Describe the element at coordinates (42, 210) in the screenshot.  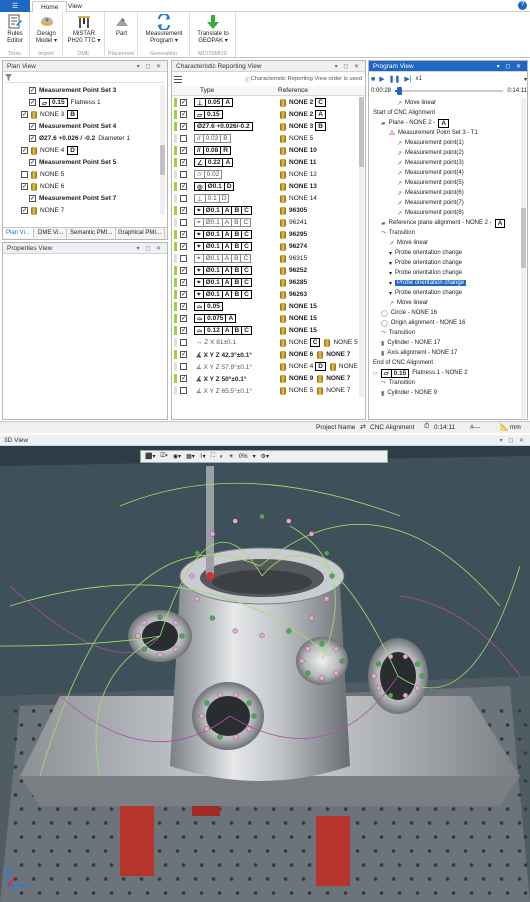
I see `plan-view-item: ✓ NONE 7` at that location.